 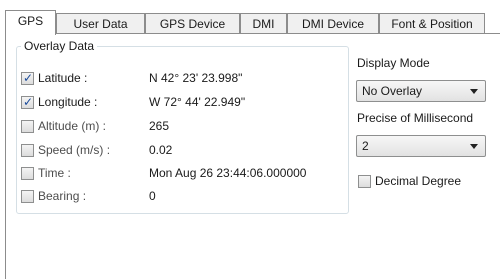 What do you see at coordinates (62, 196) in the screenshot?
I see `bearing-label: Bearing :` at bounding box center [62, 196].